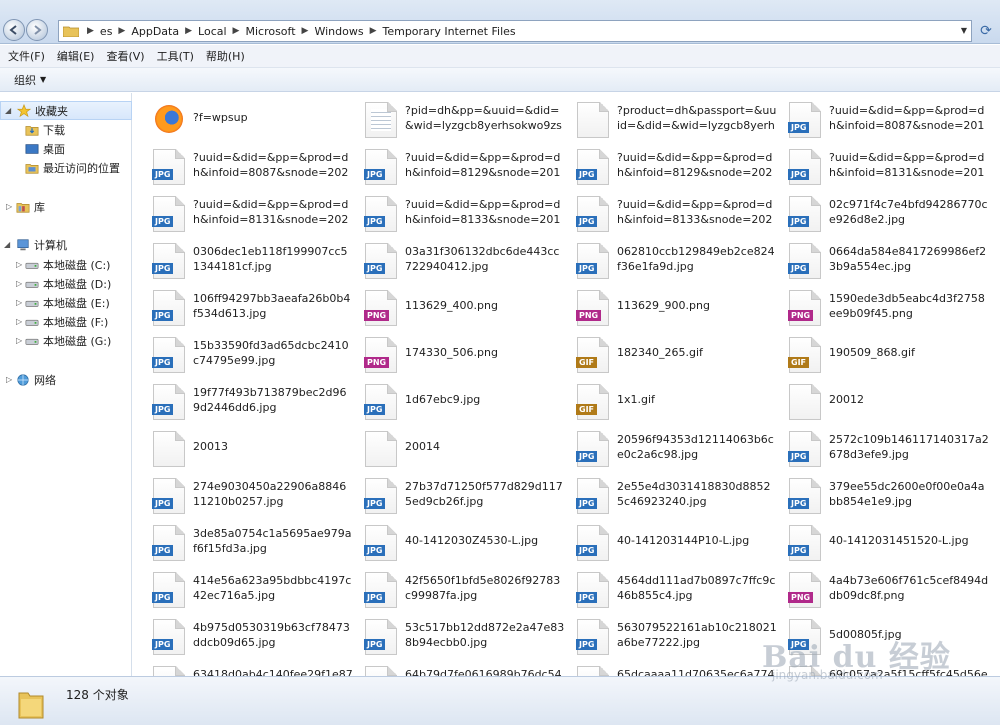 The height and width of the screenshot is (725, 1000). Describe the element at coordinates (673, 261) in the screenshot. I see `file-item: JPG 062810ccb129849eb2ce824f36e1fa9d.jpg` at that location.